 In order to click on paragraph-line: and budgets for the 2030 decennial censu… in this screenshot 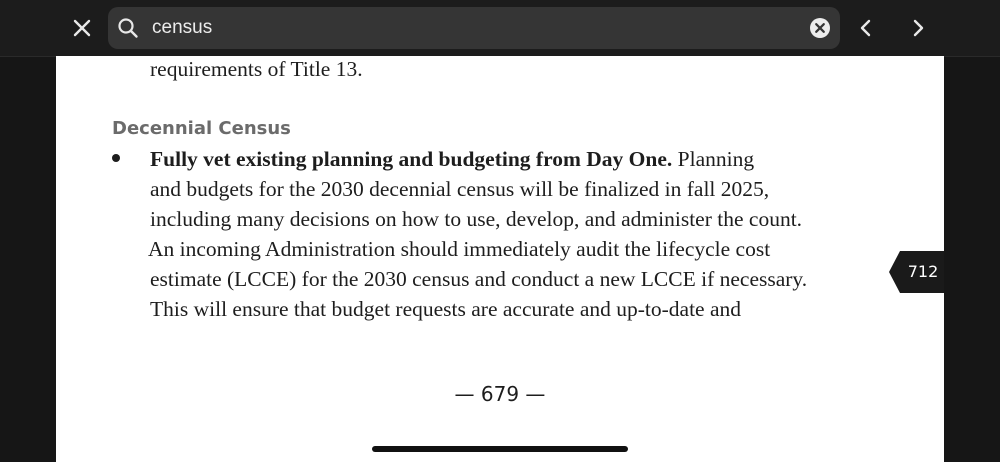, I will do `click(460, 189)`.